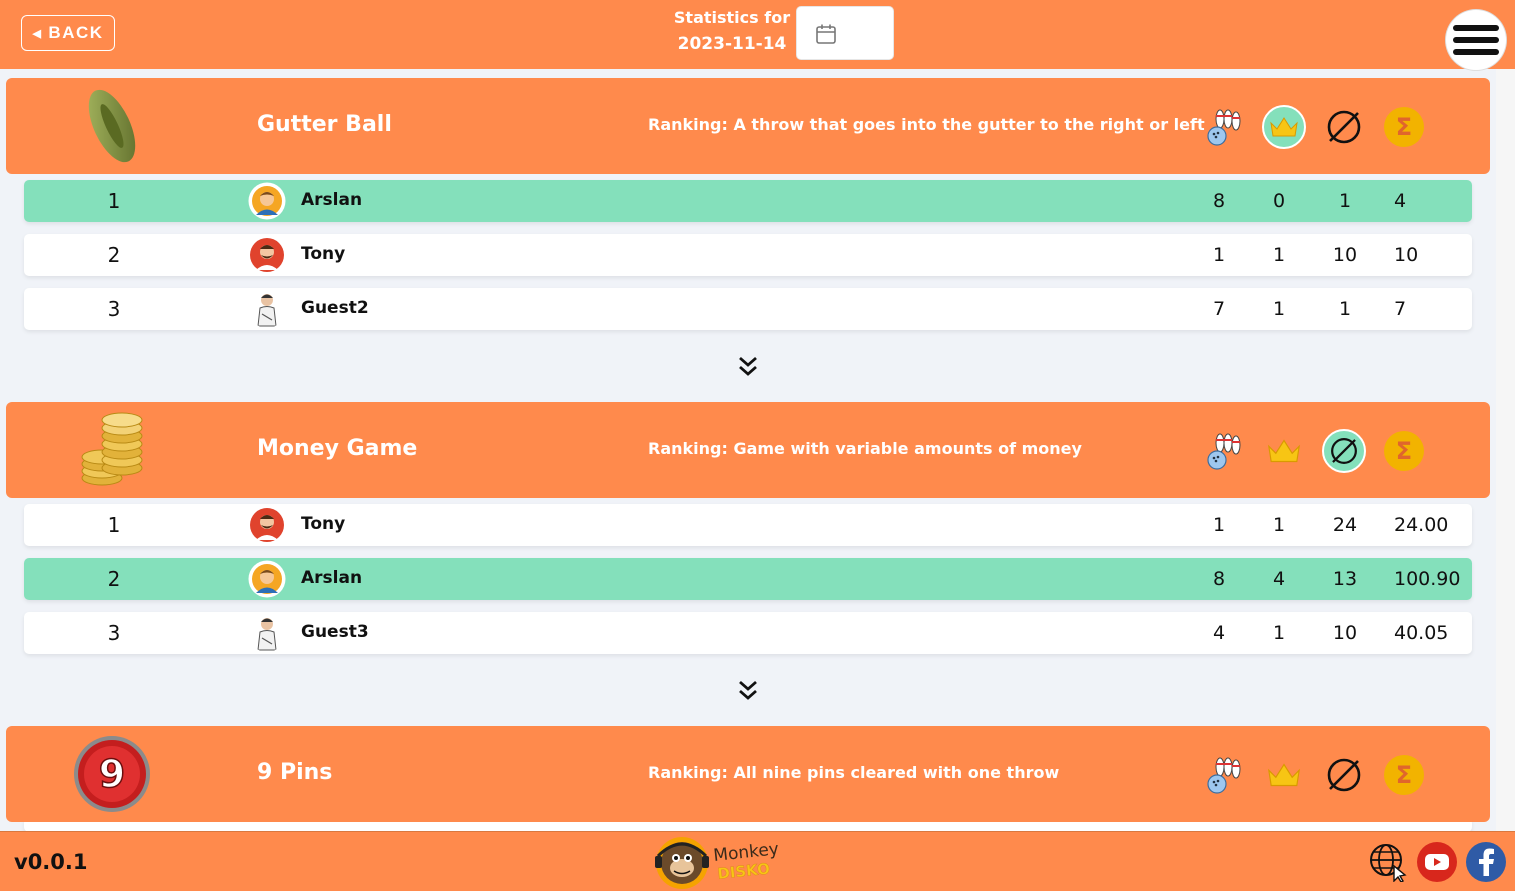 Image resolution: width=1515 pixels, height=891 pixels. I want to click on section-title: Gutter Ball, so click(324, 124).